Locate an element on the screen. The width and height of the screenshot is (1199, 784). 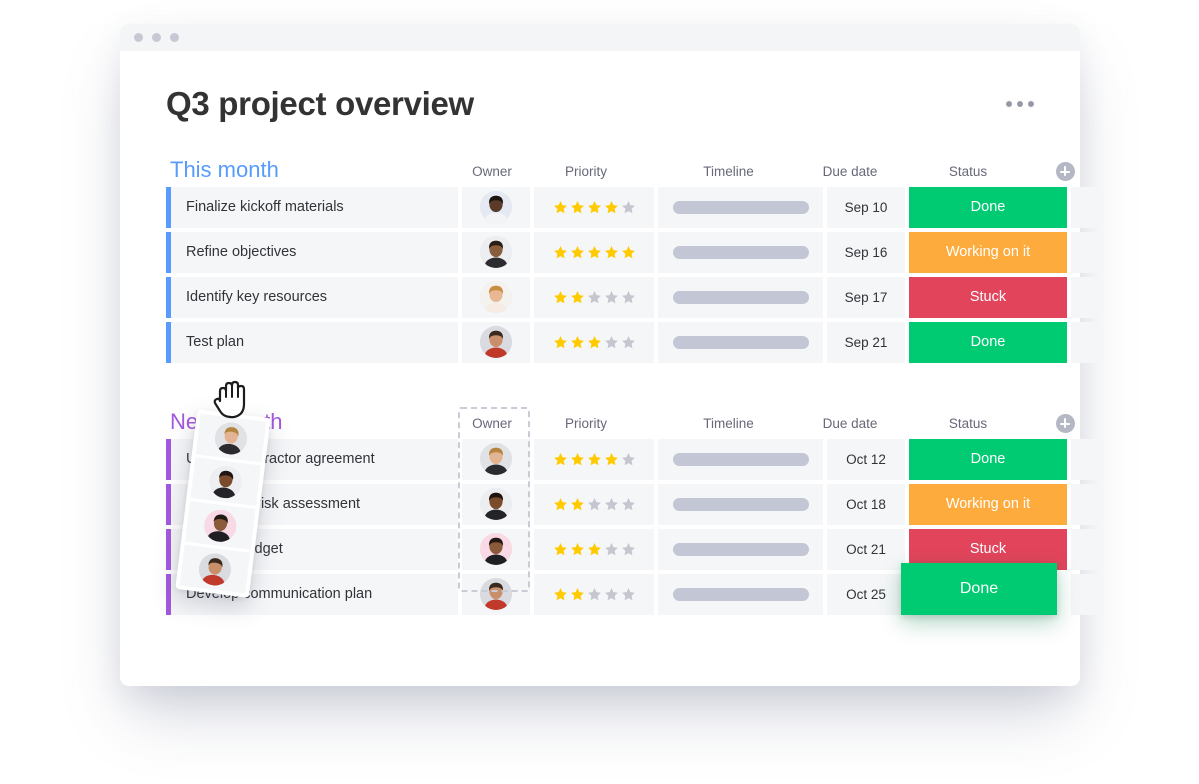
row-name-cell: Identify key resources is located at coordinates (312, 297).